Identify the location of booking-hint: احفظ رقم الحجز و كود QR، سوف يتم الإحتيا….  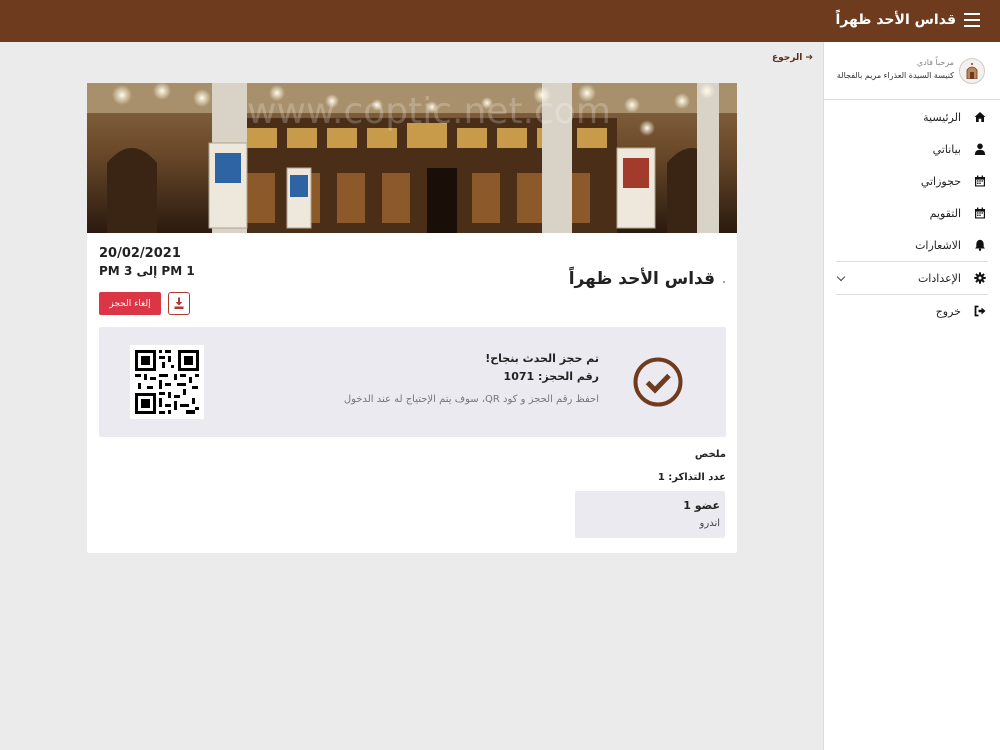
(471, 399).